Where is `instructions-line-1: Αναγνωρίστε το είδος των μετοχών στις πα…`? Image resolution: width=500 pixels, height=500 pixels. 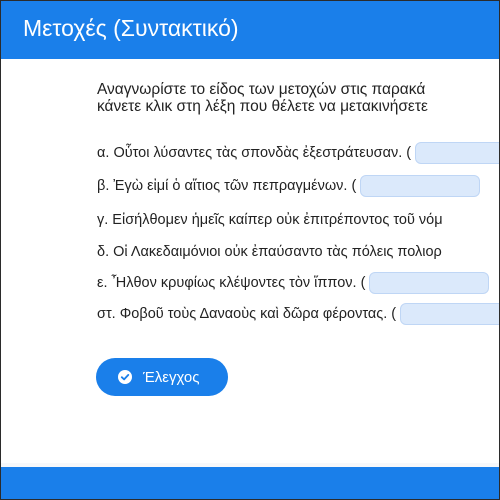 instructions-line-1: Αναγνωρίστε το είδος των μετοχών στις πα… is located at coordinates (261, 89).